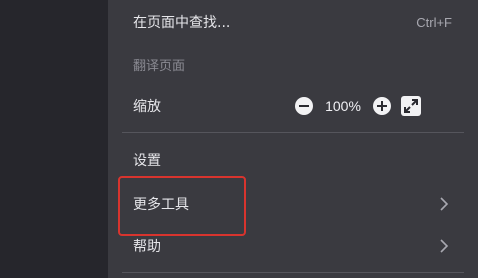 This screenshot has height=278, width=478. Describe the element at coordinates (382, 106) in the screenshot. I see `zoom-in-button` at that location.